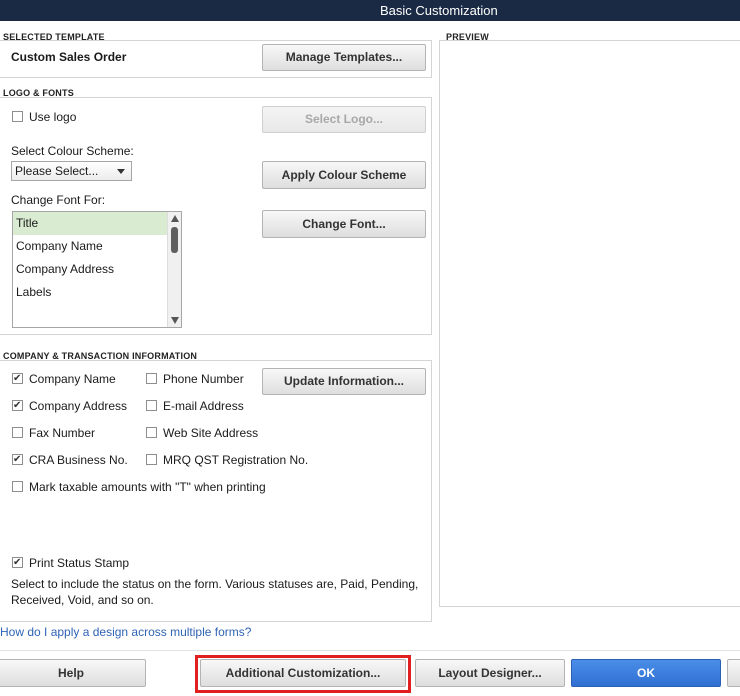 The height and width of the screenshot is (696, 740). I want to click on company-name-checkbox: Company Name, so click(64, 379).